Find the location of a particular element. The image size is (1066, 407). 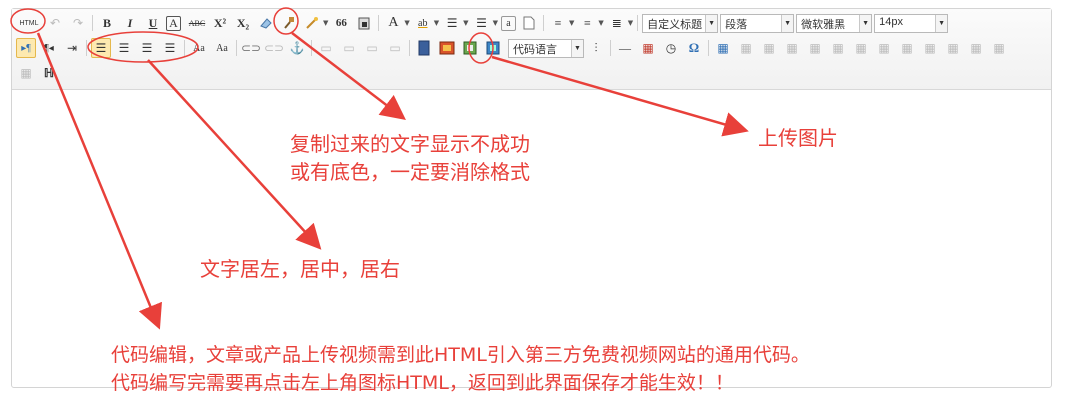

html-annotation-line2: 代码编写完需要再点击左上角图标HTML，返回到此界面保存才能生效！！ is located at coordinates (422, 383).